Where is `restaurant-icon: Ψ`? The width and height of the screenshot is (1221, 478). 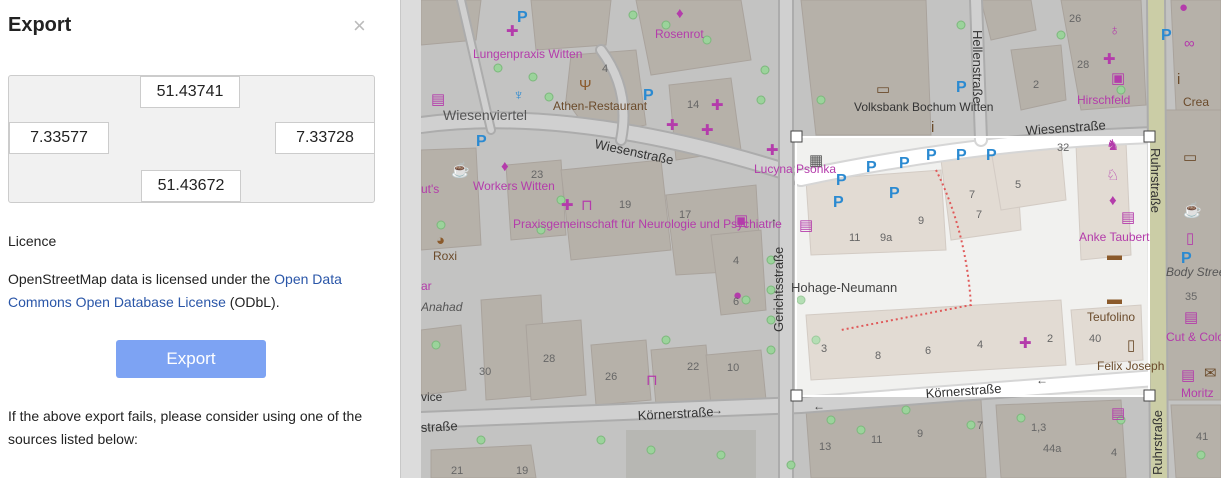
restaurant-icon: Ψ is located at coordinates (585, 85).